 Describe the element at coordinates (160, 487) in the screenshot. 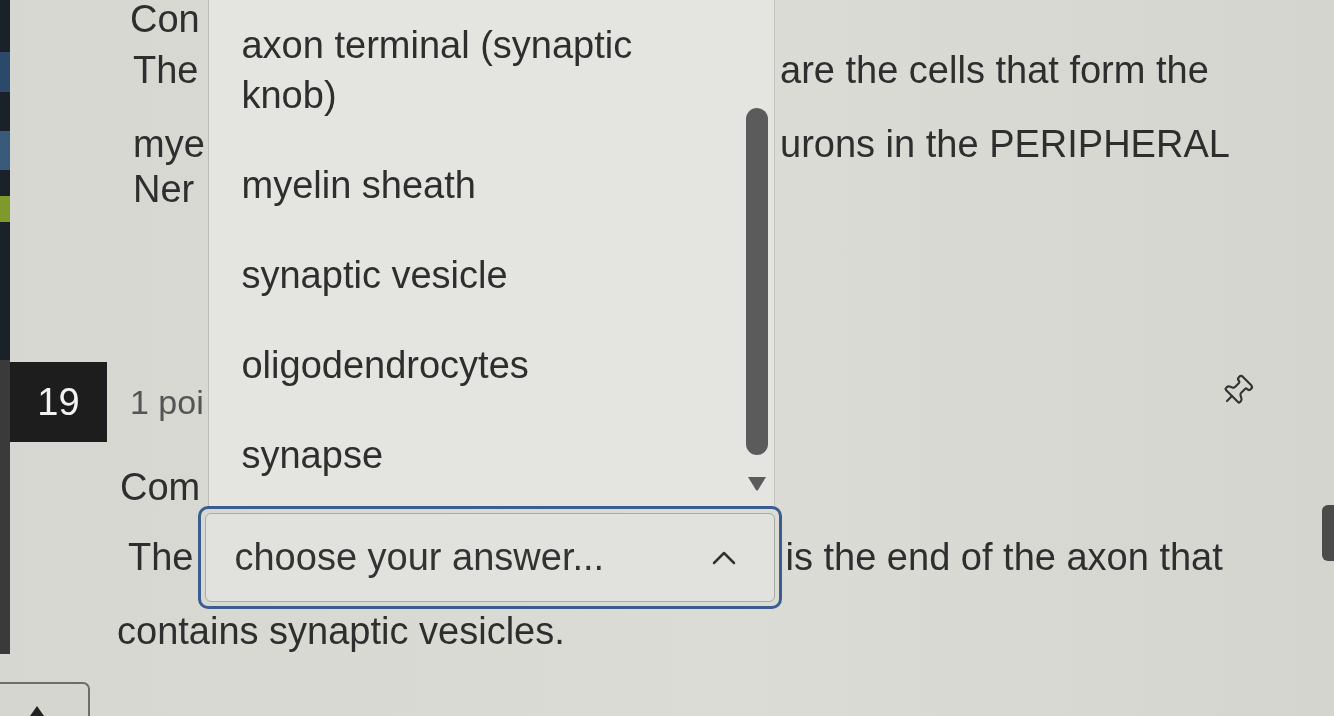

I see `question-heading: Com` at that location.